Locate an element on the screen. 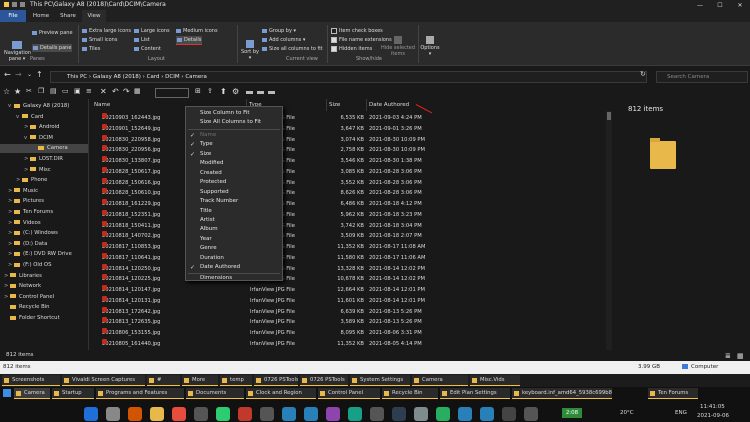  quick-access-icon is located at coordinates (14, 4).